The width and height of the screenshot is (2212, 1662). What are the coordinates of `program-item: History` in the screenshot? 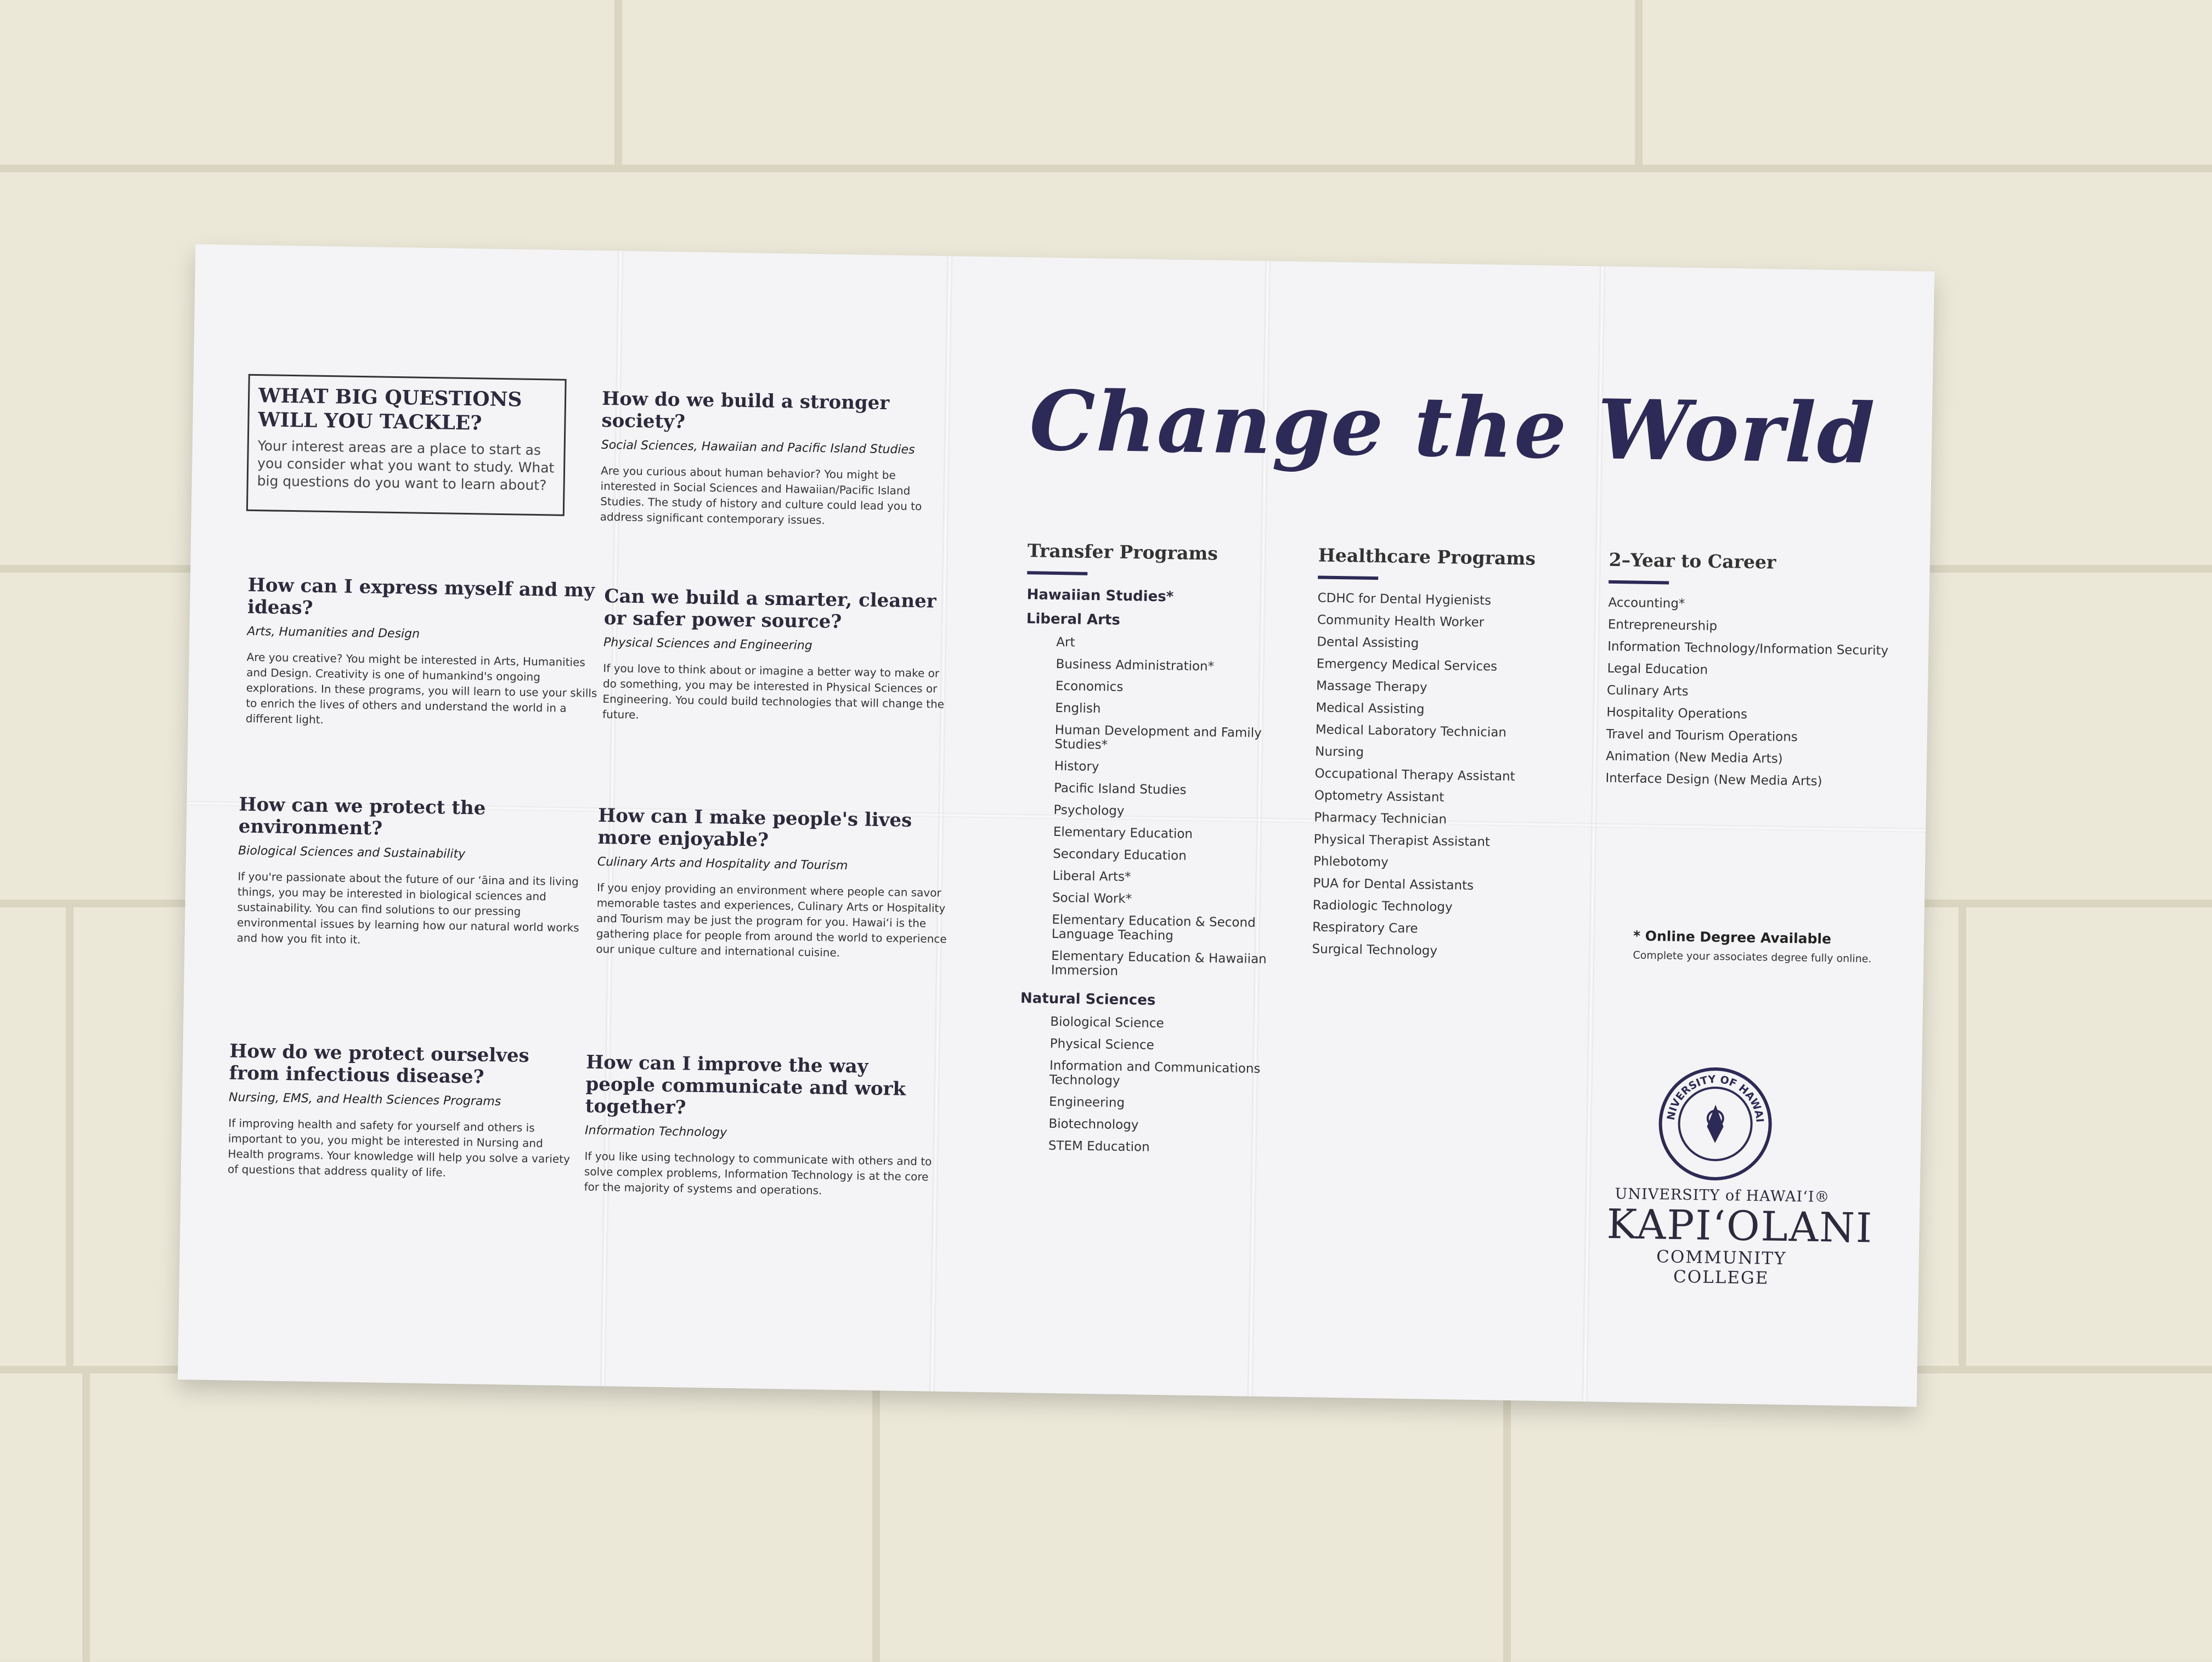 It's located at (1077, 767).